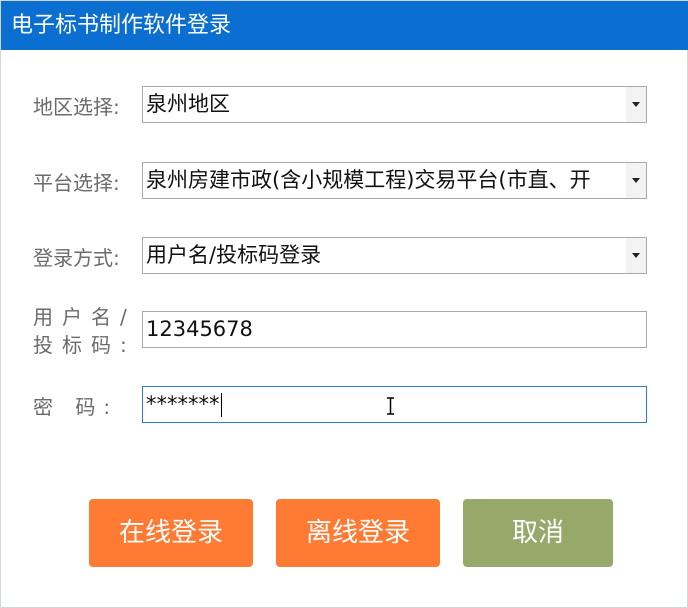 The image size is (688, 608). What do you see at coordinates (76, 258) in the screenshot?
I see `login-method-label: 登录方式:` at bounding box center [76, 258].